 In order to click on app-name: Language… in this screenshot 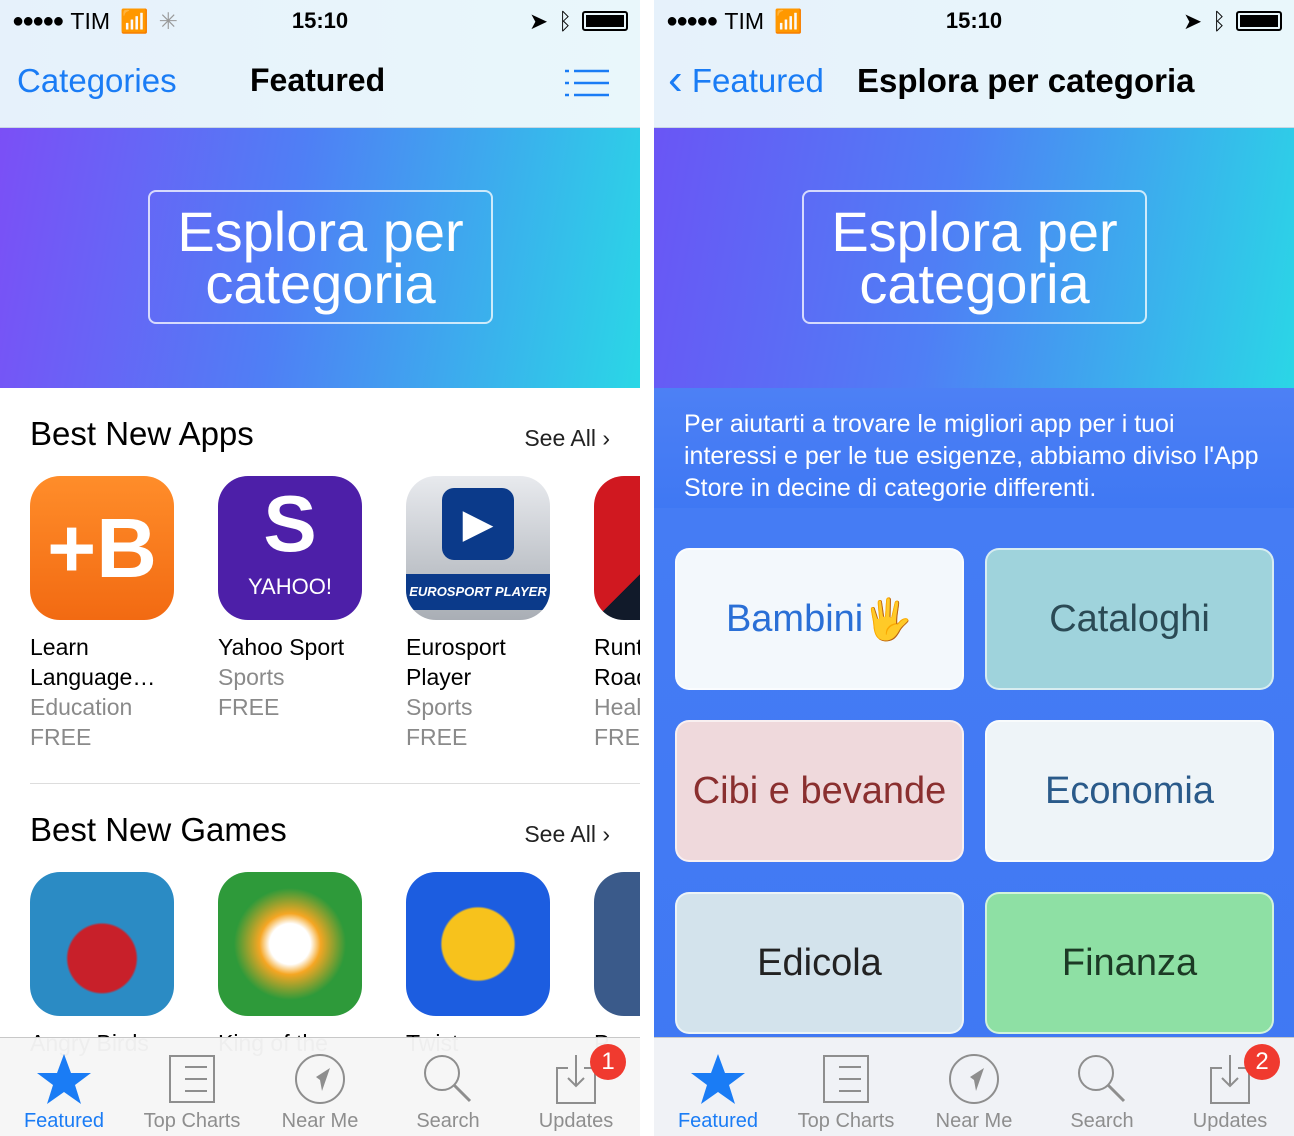, I will do `click(93, 677)`.